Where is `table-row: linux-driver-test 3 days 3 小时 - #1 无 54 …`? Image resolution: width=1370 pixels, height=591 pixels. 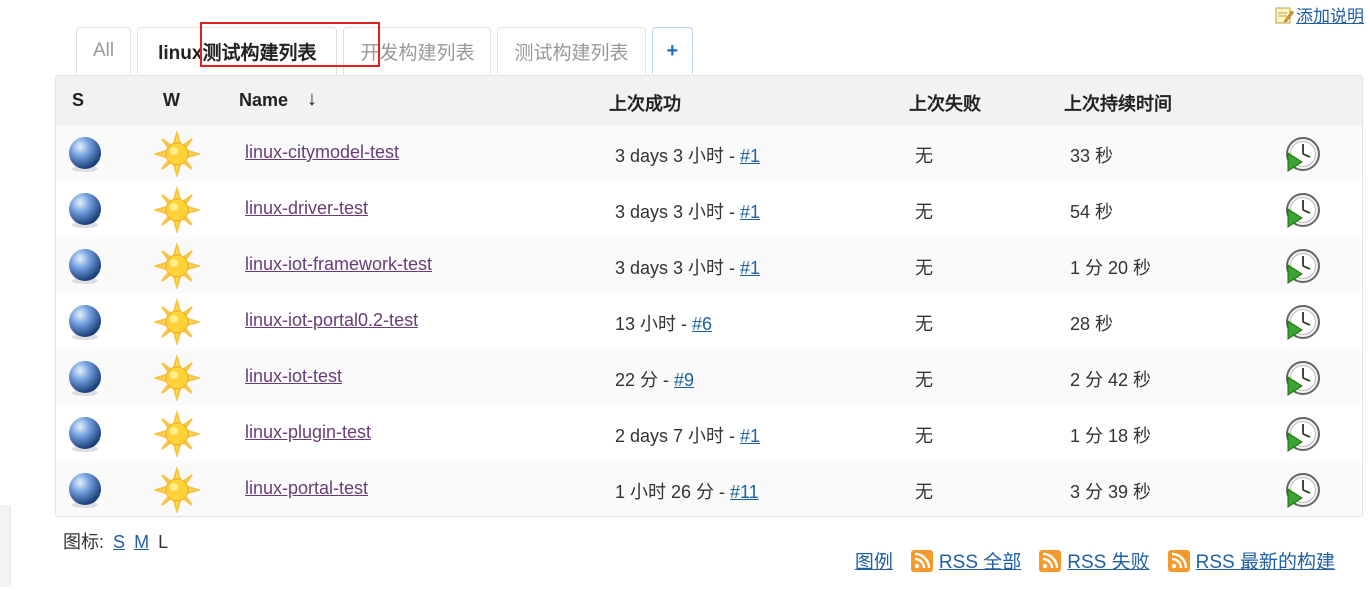
table-row: linux-driver-test 3 days 3 小时 - #1 无 54 … is located at coordinates (709, 209).